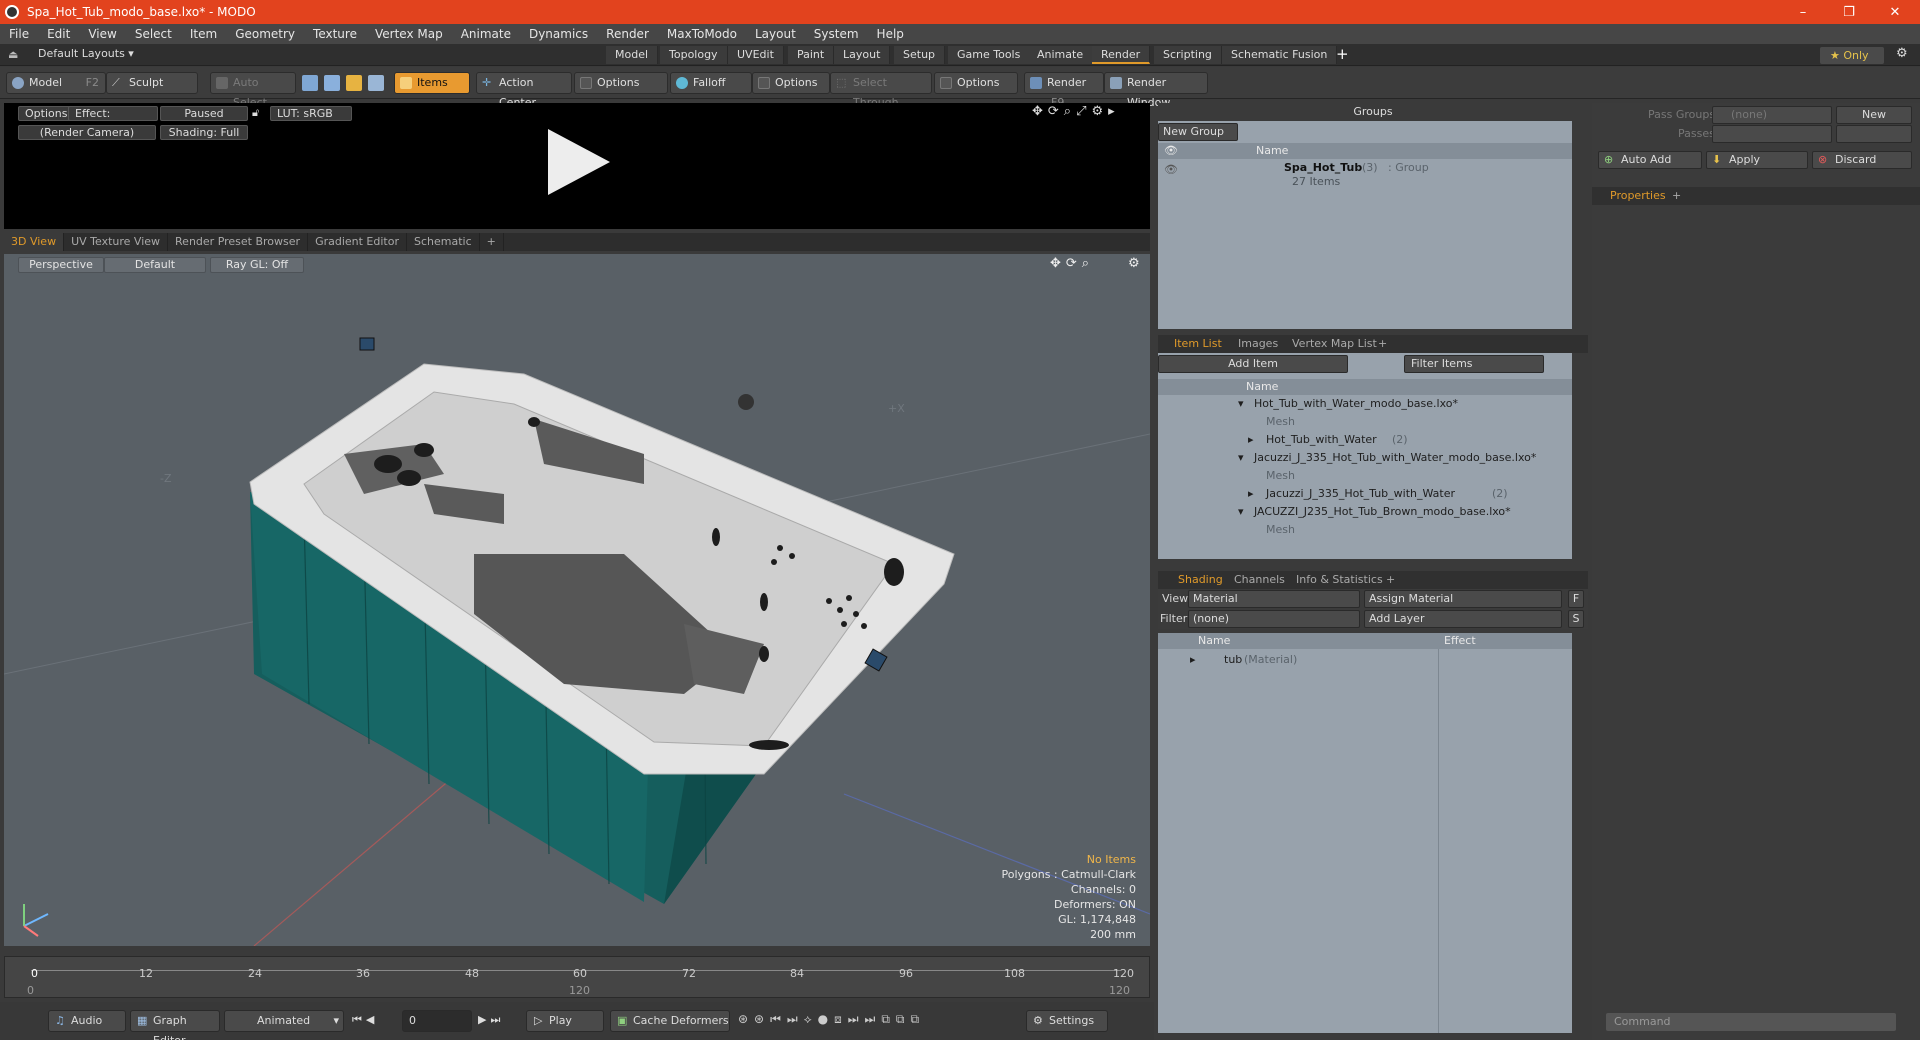  What do you see at coordinates (1171, 169) in the screenshot?
I see `visibility-icon: 👁︎` at bounding box center [1171, 169].